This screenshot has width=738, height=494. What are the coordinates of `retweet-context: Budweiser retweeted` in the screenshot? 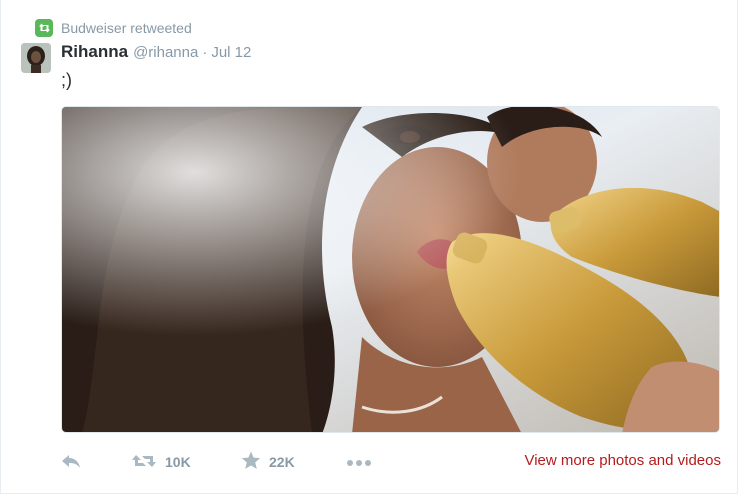 It's located at (113, 28).